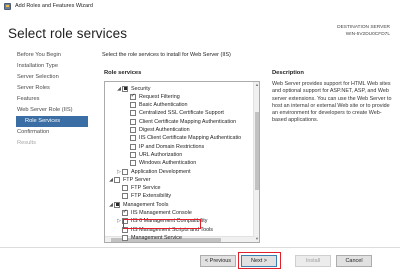 The height and width of the screenshot is (270, 400). I want to click on description-heading: Description, so click(288, 73).